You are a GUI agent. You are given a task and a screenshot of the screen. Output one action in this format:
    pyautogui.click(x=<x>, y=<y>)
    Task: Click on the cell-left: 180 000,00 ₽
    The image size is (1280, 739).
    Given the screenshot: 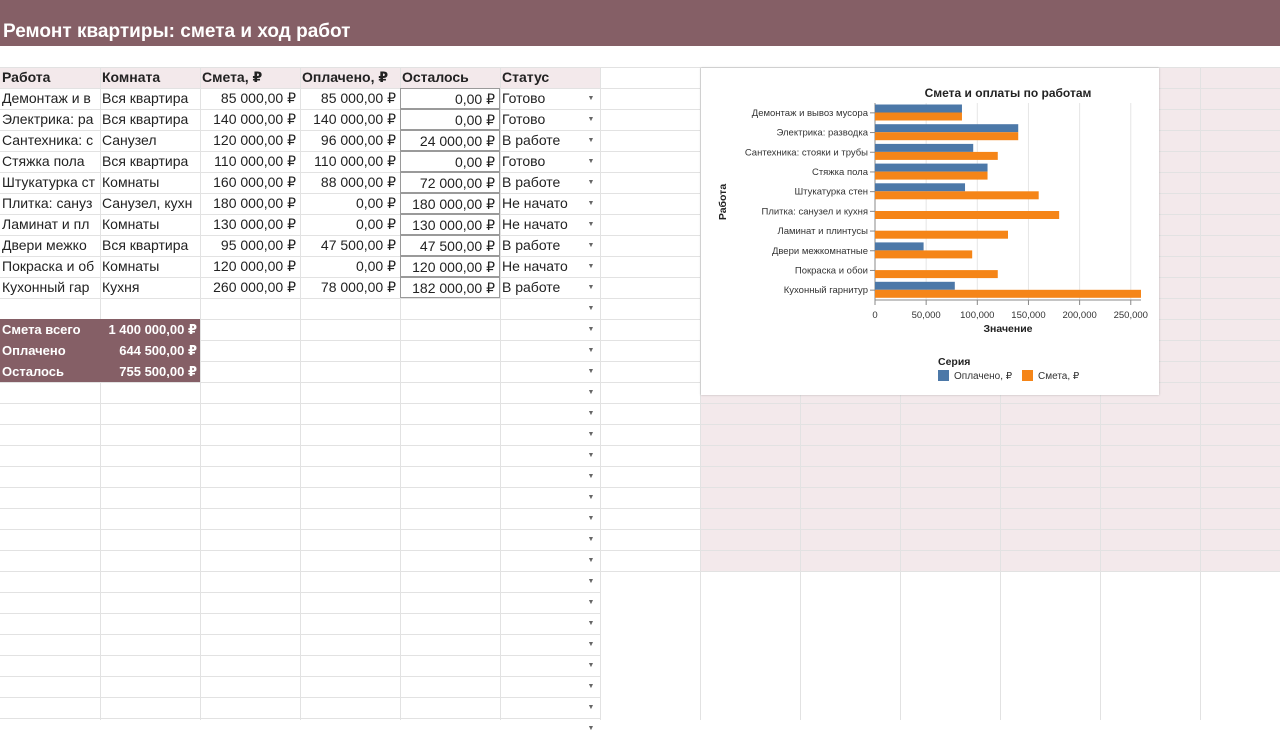 What is the action you would take?
    pyautogui.click(x=450, y=203)
    